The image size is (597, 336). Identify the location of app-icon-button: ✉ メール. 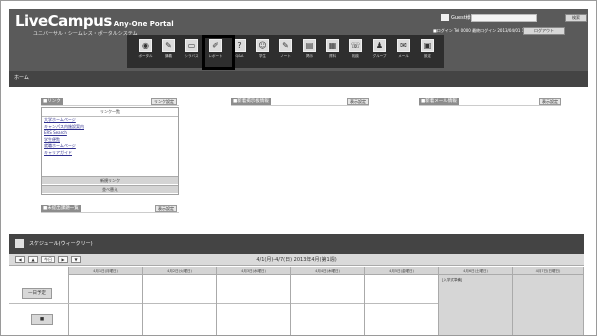
(403, 50).